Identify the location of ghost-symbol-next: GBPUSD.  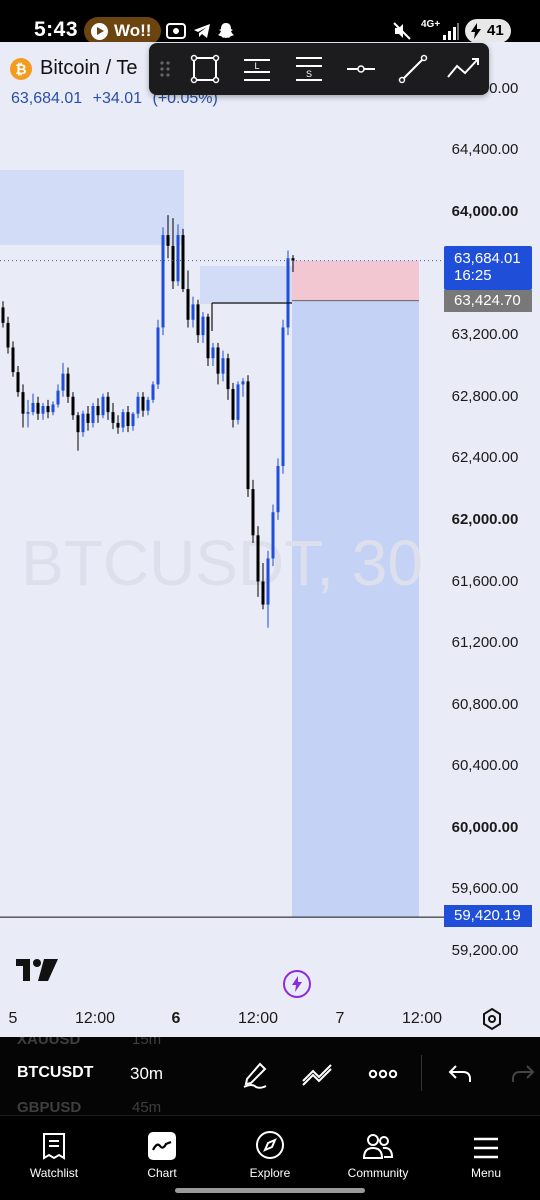
(49, 1107).